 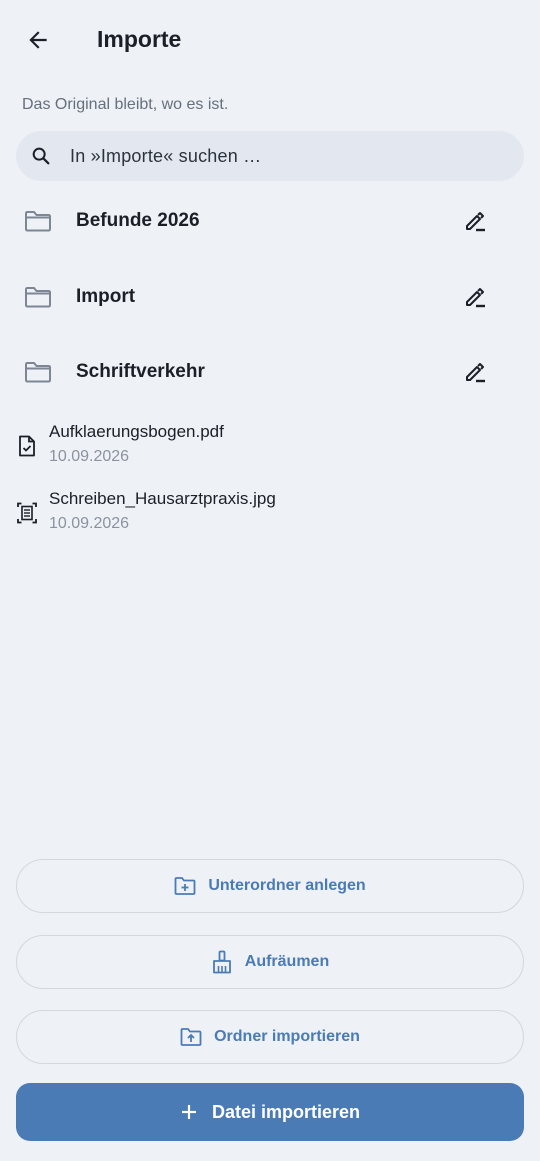 What do you see at coordinates (138, 220) in the screenshot?
I see `folder-name: Befunde 2026` at bounding box center [138, 220].